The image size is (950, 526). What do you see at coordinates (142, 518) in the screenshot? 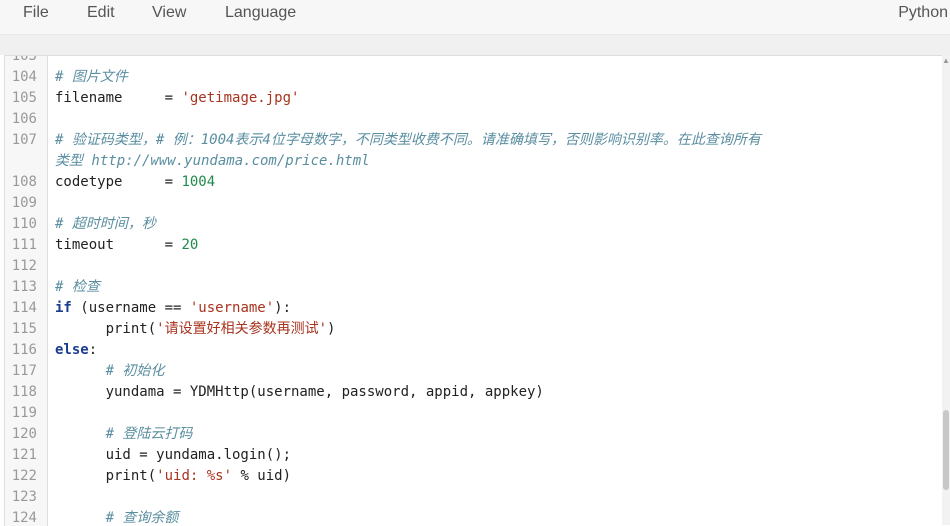
I see `code-token: # 查询余额` at bounding box center [142, 518].